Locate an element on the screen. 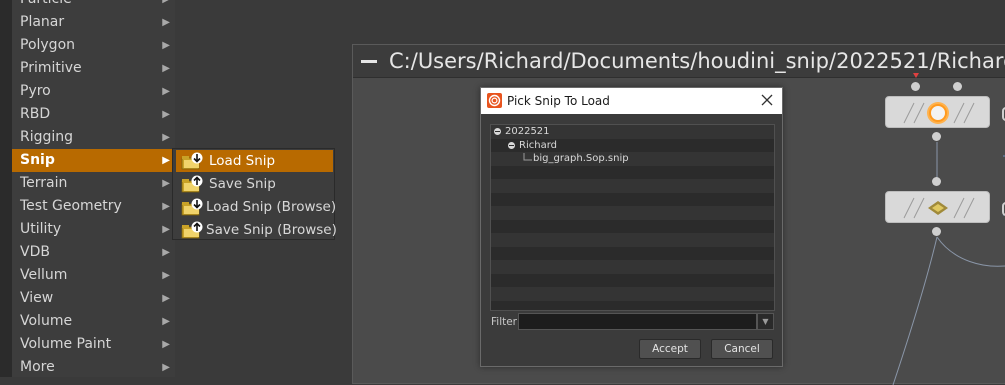 This screenshot has height=385, width=1005. filter-dropdown-icon: ▼ is located at coordinates (765, 321).